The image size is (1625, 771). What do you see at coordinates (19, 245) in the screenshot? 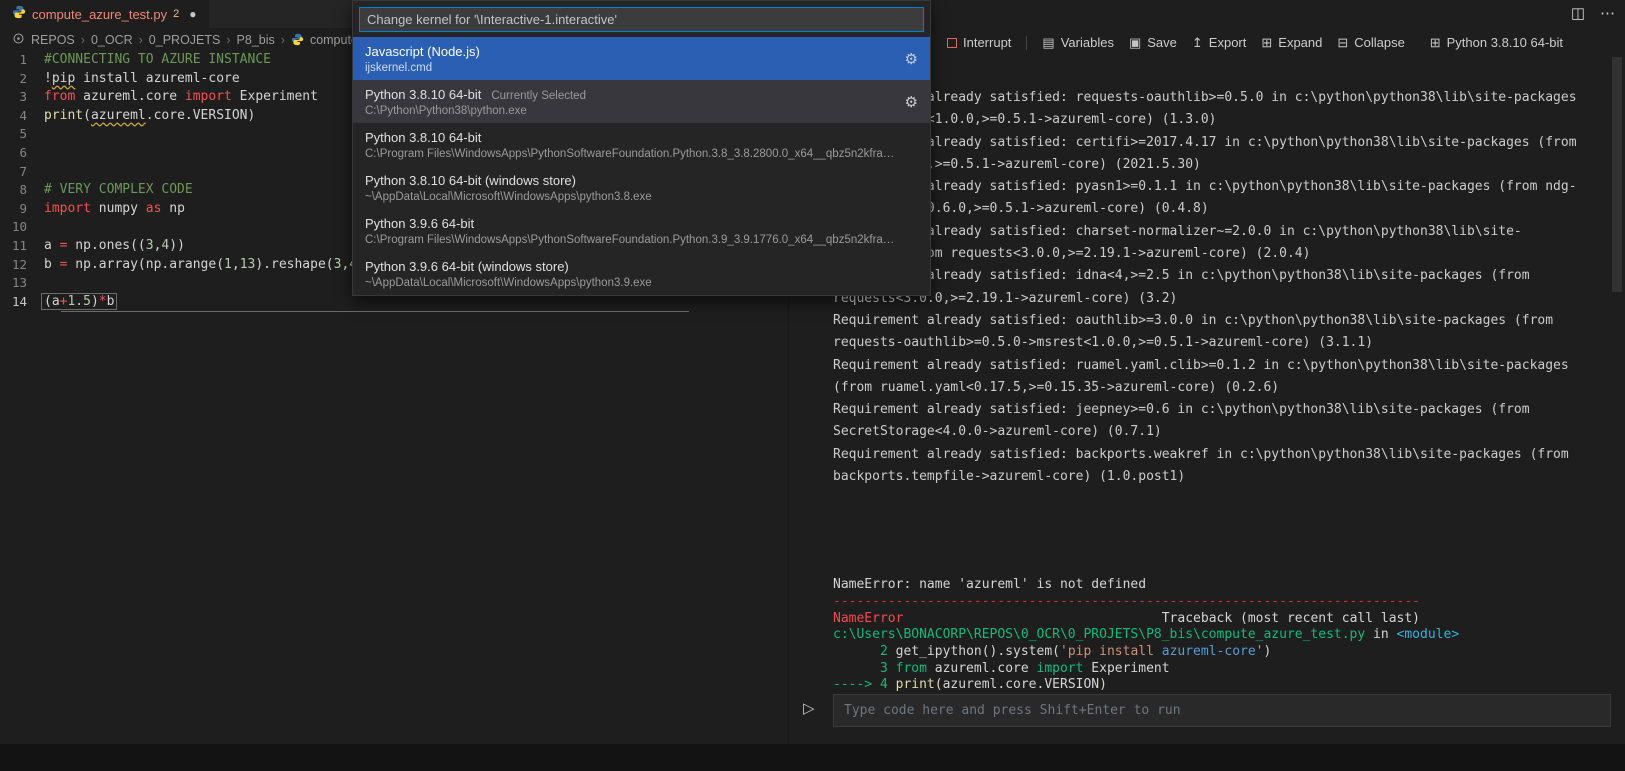
I see `line-number: 11` at bounding box center [19, 245].